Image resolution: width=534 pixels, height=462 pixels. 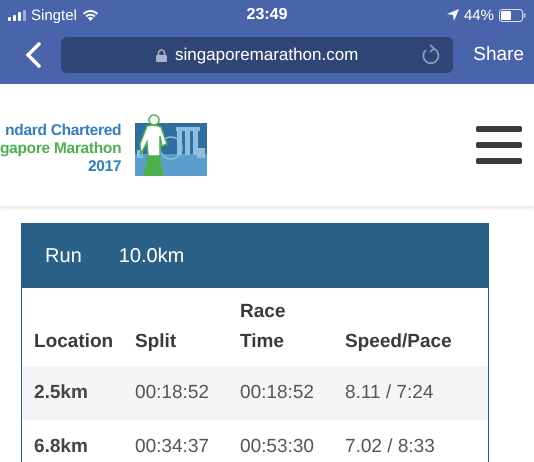 I want to click on event-name: Run, so click(x=63, y=256).